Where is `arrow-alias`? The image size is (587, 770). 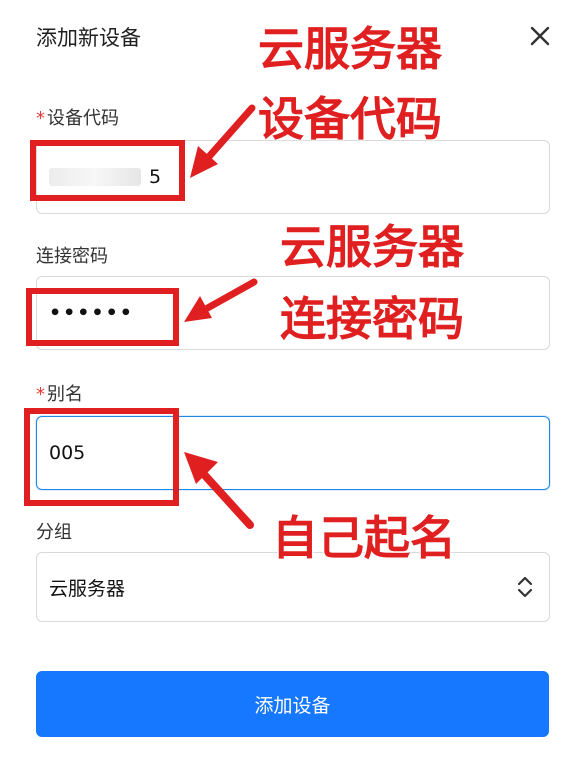 arrow-alias is located at coordinates (225, 497).